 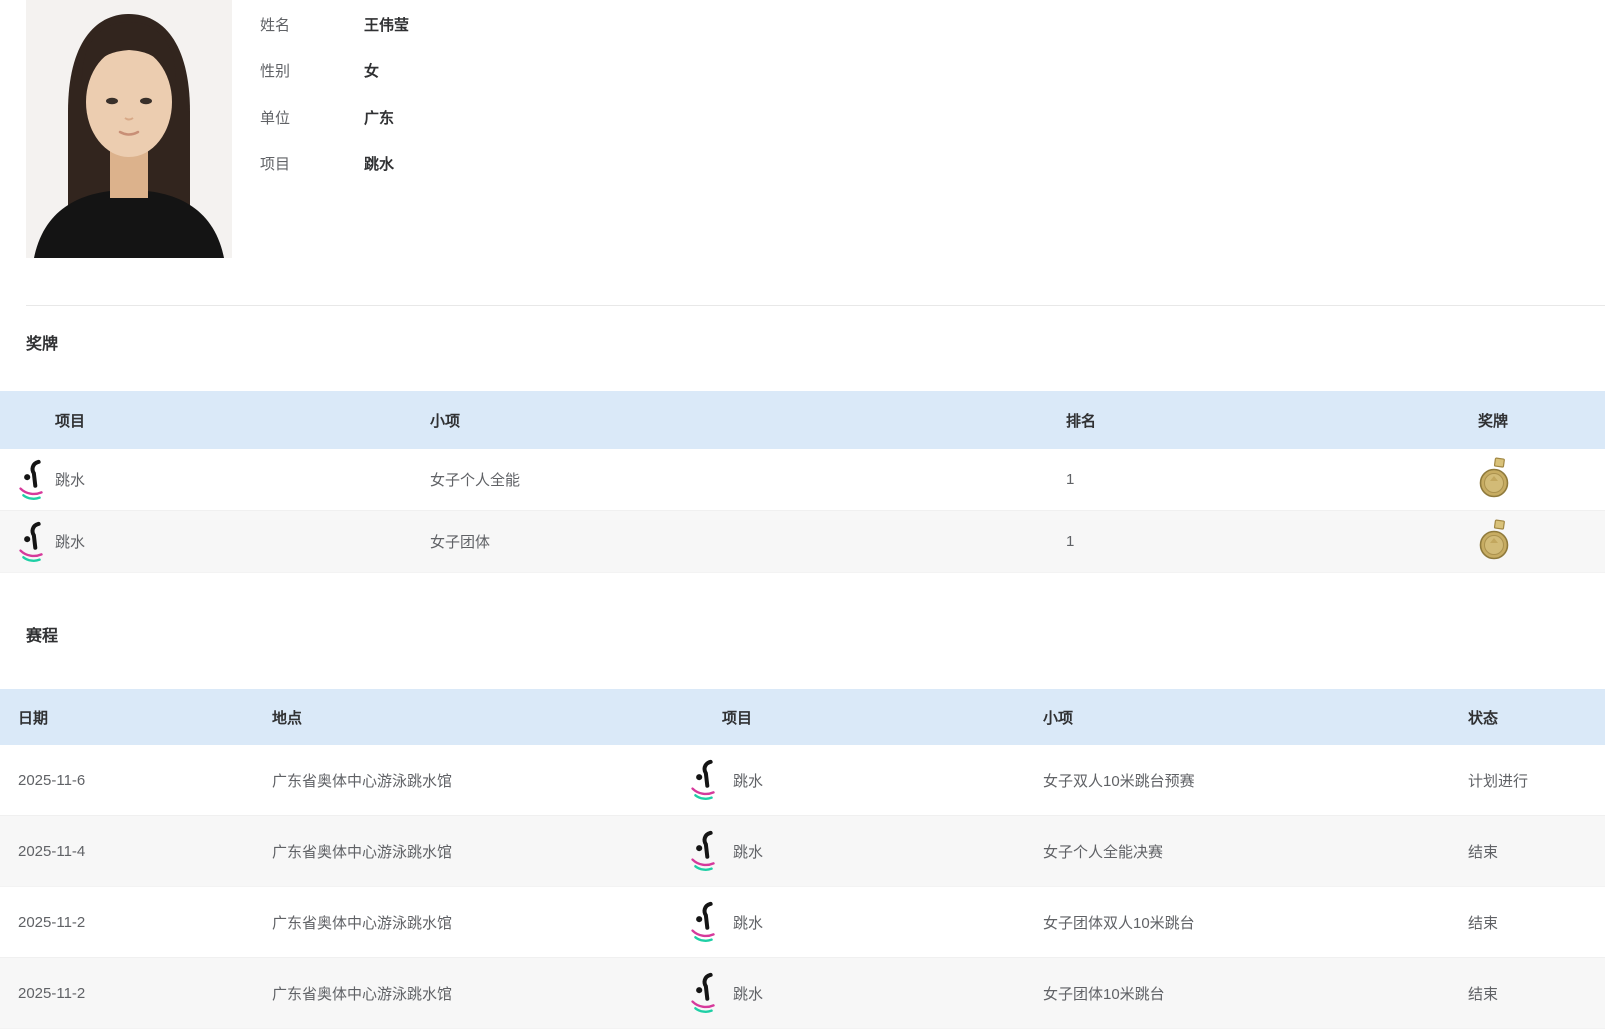 I want to click on schedule-date: 2025-11-6, so click(x=52, y=780).